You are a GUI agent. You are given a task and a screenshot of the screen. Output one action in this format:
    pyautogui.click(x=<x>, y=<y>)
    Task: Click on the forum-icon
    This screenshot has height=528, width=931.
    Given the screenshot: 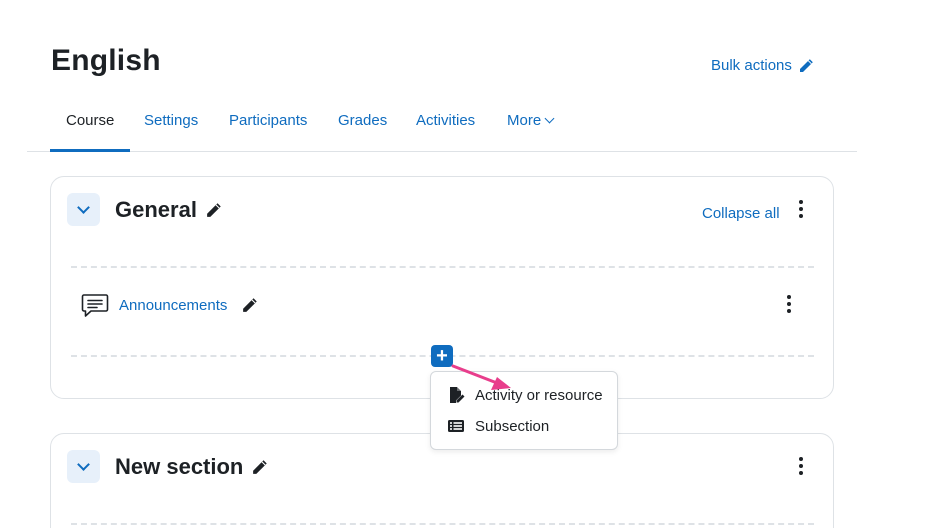 What is the action you would take?
    pyautogui.click(x=95, y=305)
    